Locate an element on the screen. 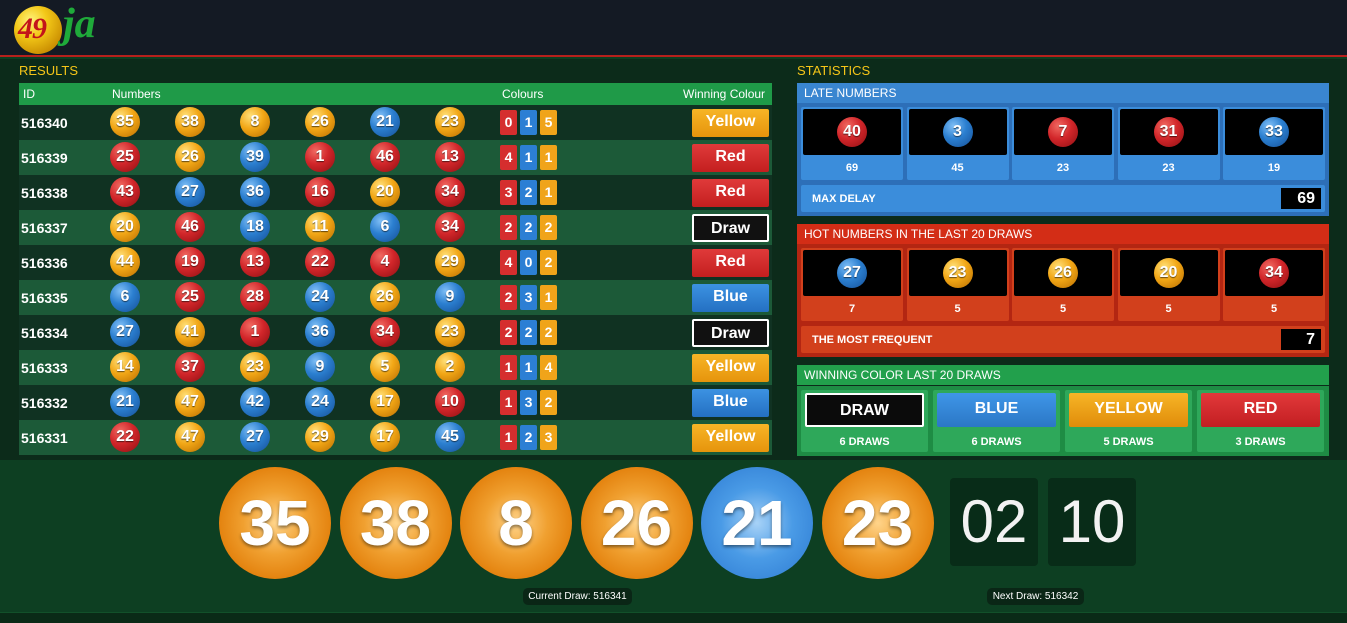 The image size is (1347, 623). timer-seconds: 10 is located at coordinates (1092, 522).